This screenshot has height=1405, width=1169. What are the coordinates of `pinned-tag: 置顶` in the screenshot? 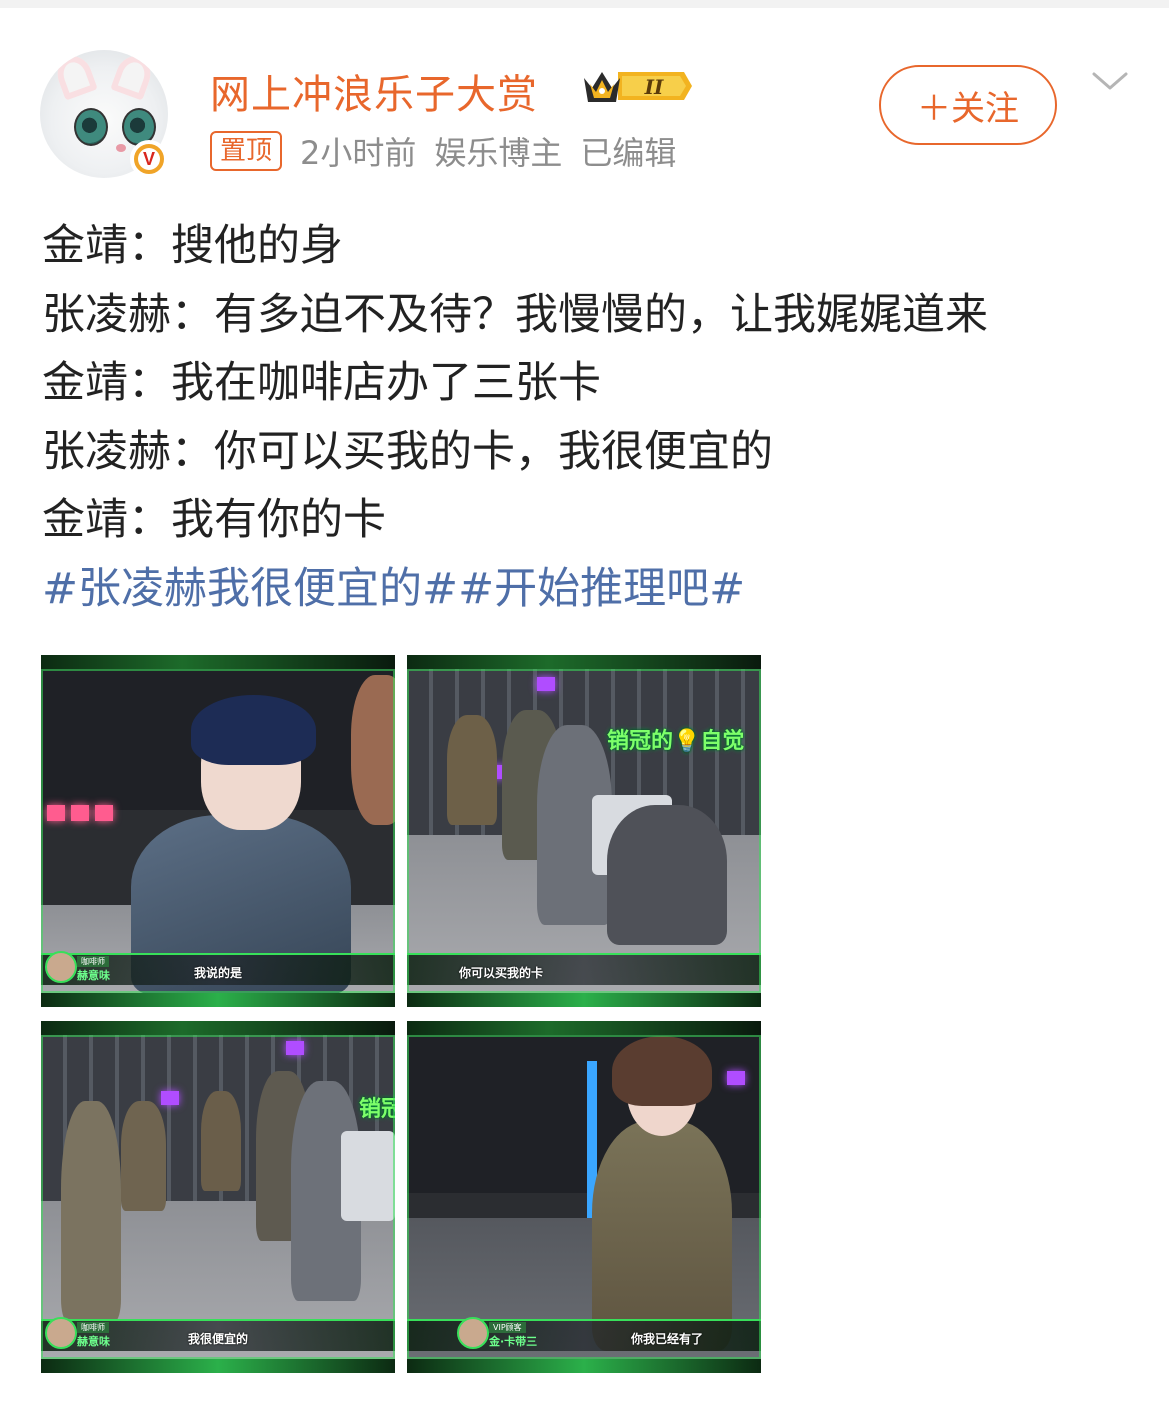 It's located at (246, 151).